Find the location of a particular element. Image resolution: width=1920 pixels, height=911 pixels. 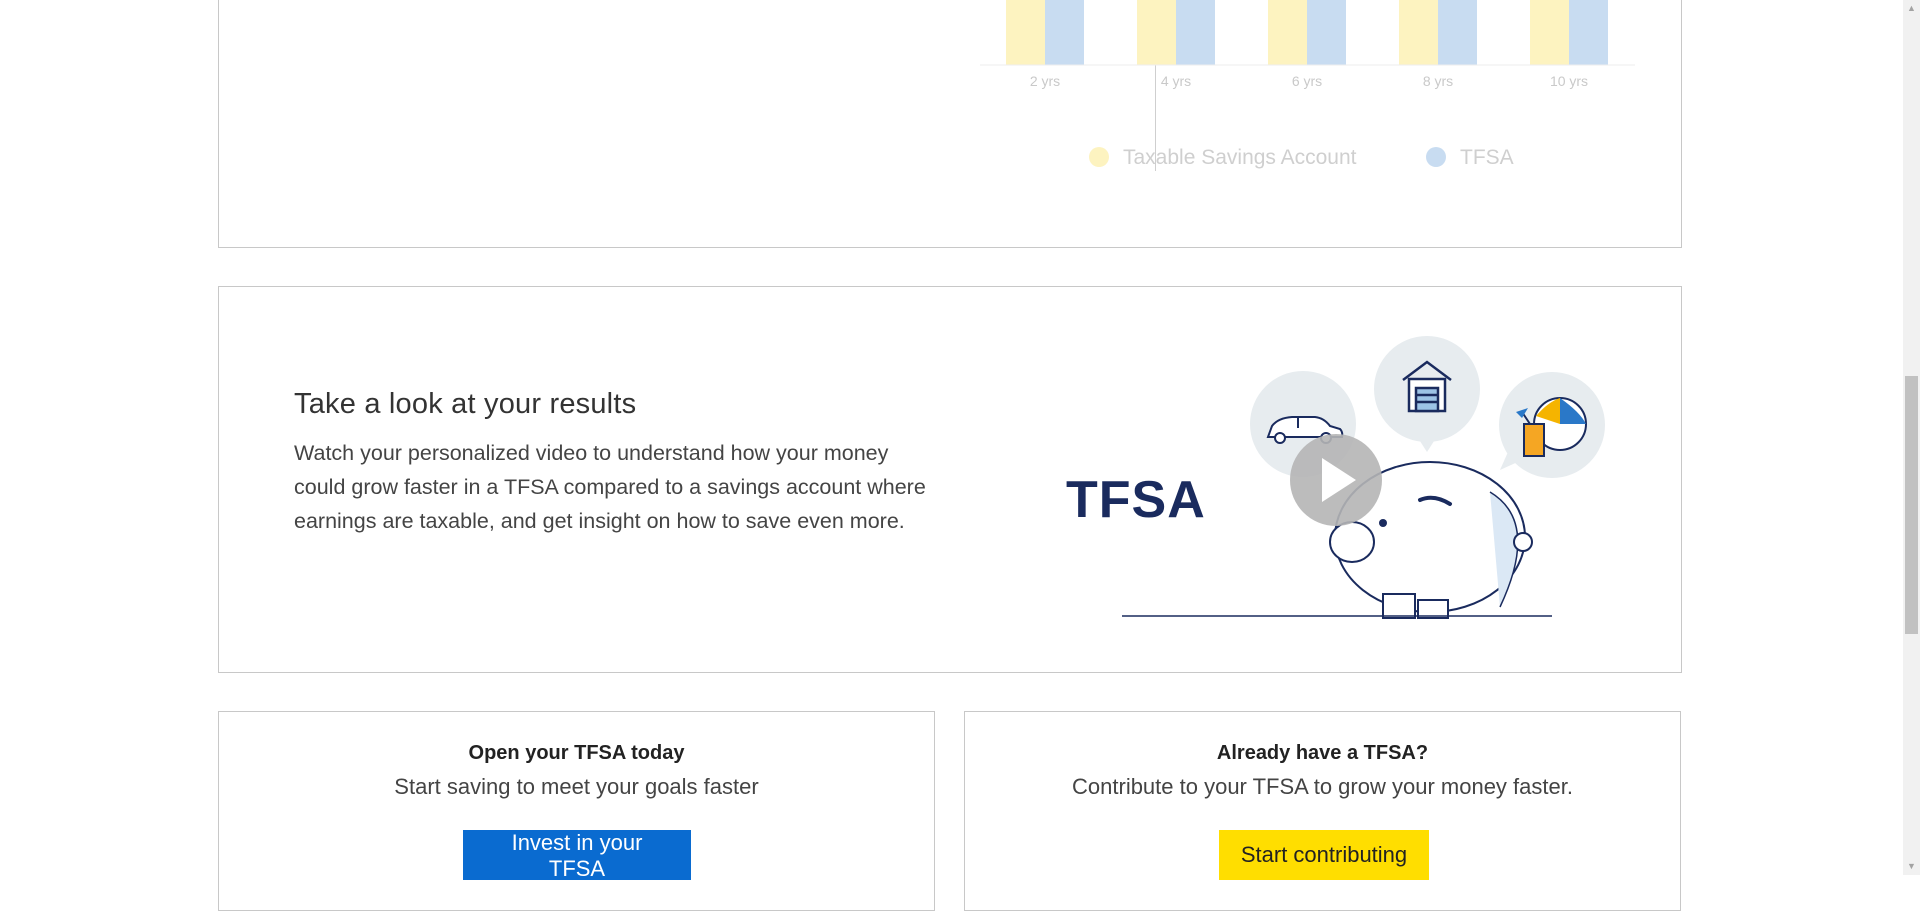

legend-swatch-taxable is located at coordinates (1099, 157).